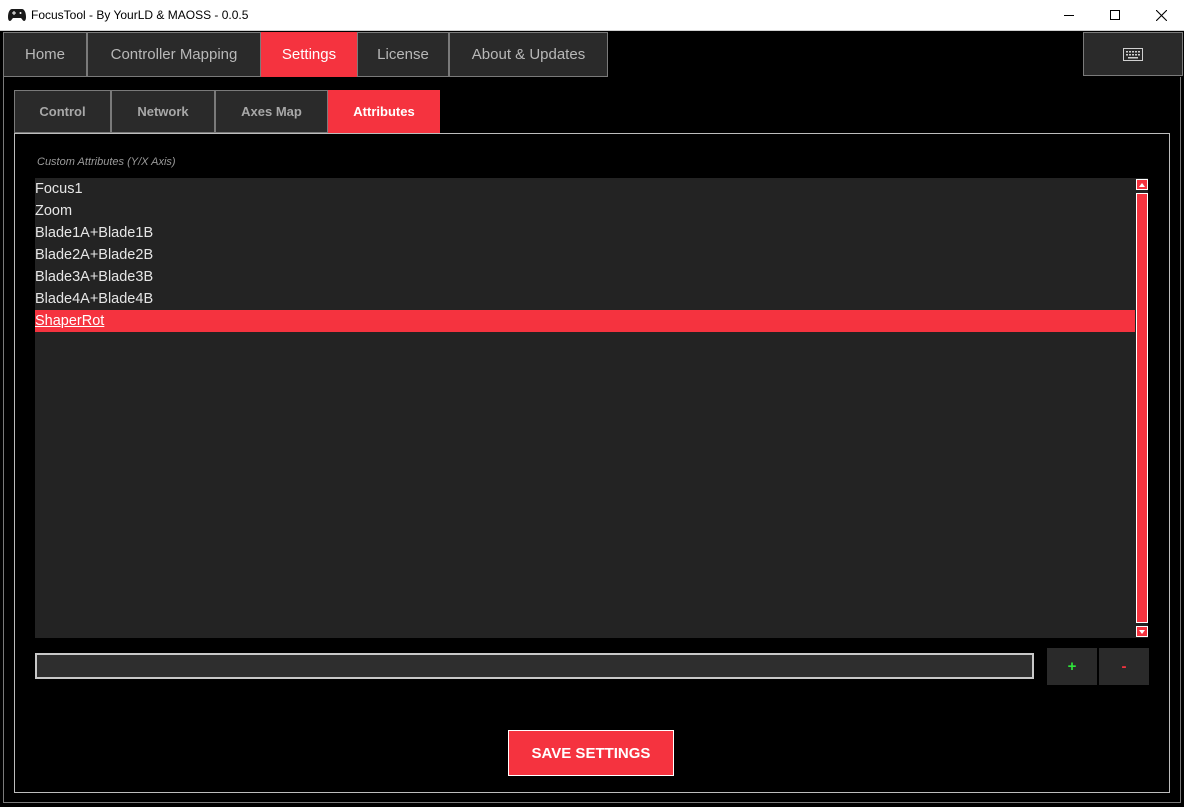  Describe the element at coordinates (94, 299) in the screenshot. I see `list-item-label: Blade4A+Blade4B` at that location.